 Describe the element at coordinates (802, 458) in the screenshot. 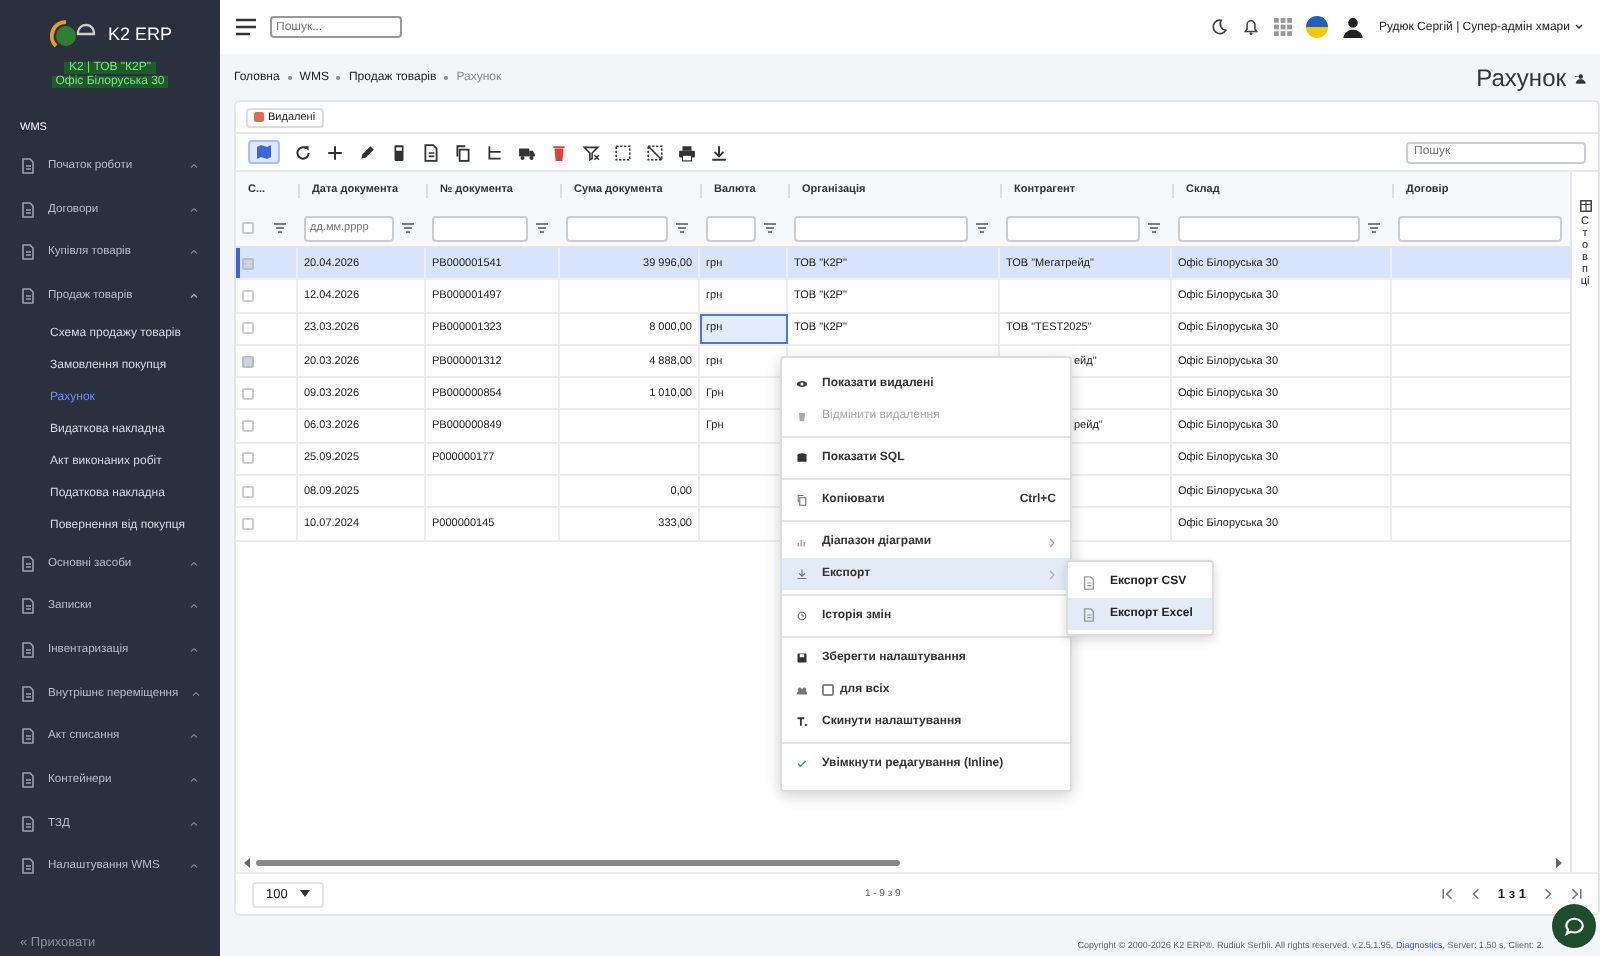

I see `database-icon` at that location.